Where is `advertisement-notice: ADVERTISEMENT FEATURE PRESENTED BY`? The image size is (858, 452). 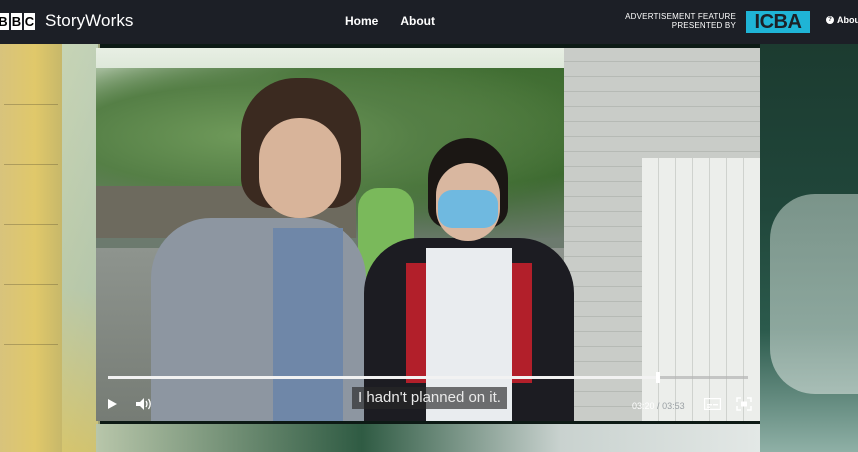
advertisement-notice: ADVERTISEMENT FEATURE PRESENTED BY is located at coordinates (674, 21).